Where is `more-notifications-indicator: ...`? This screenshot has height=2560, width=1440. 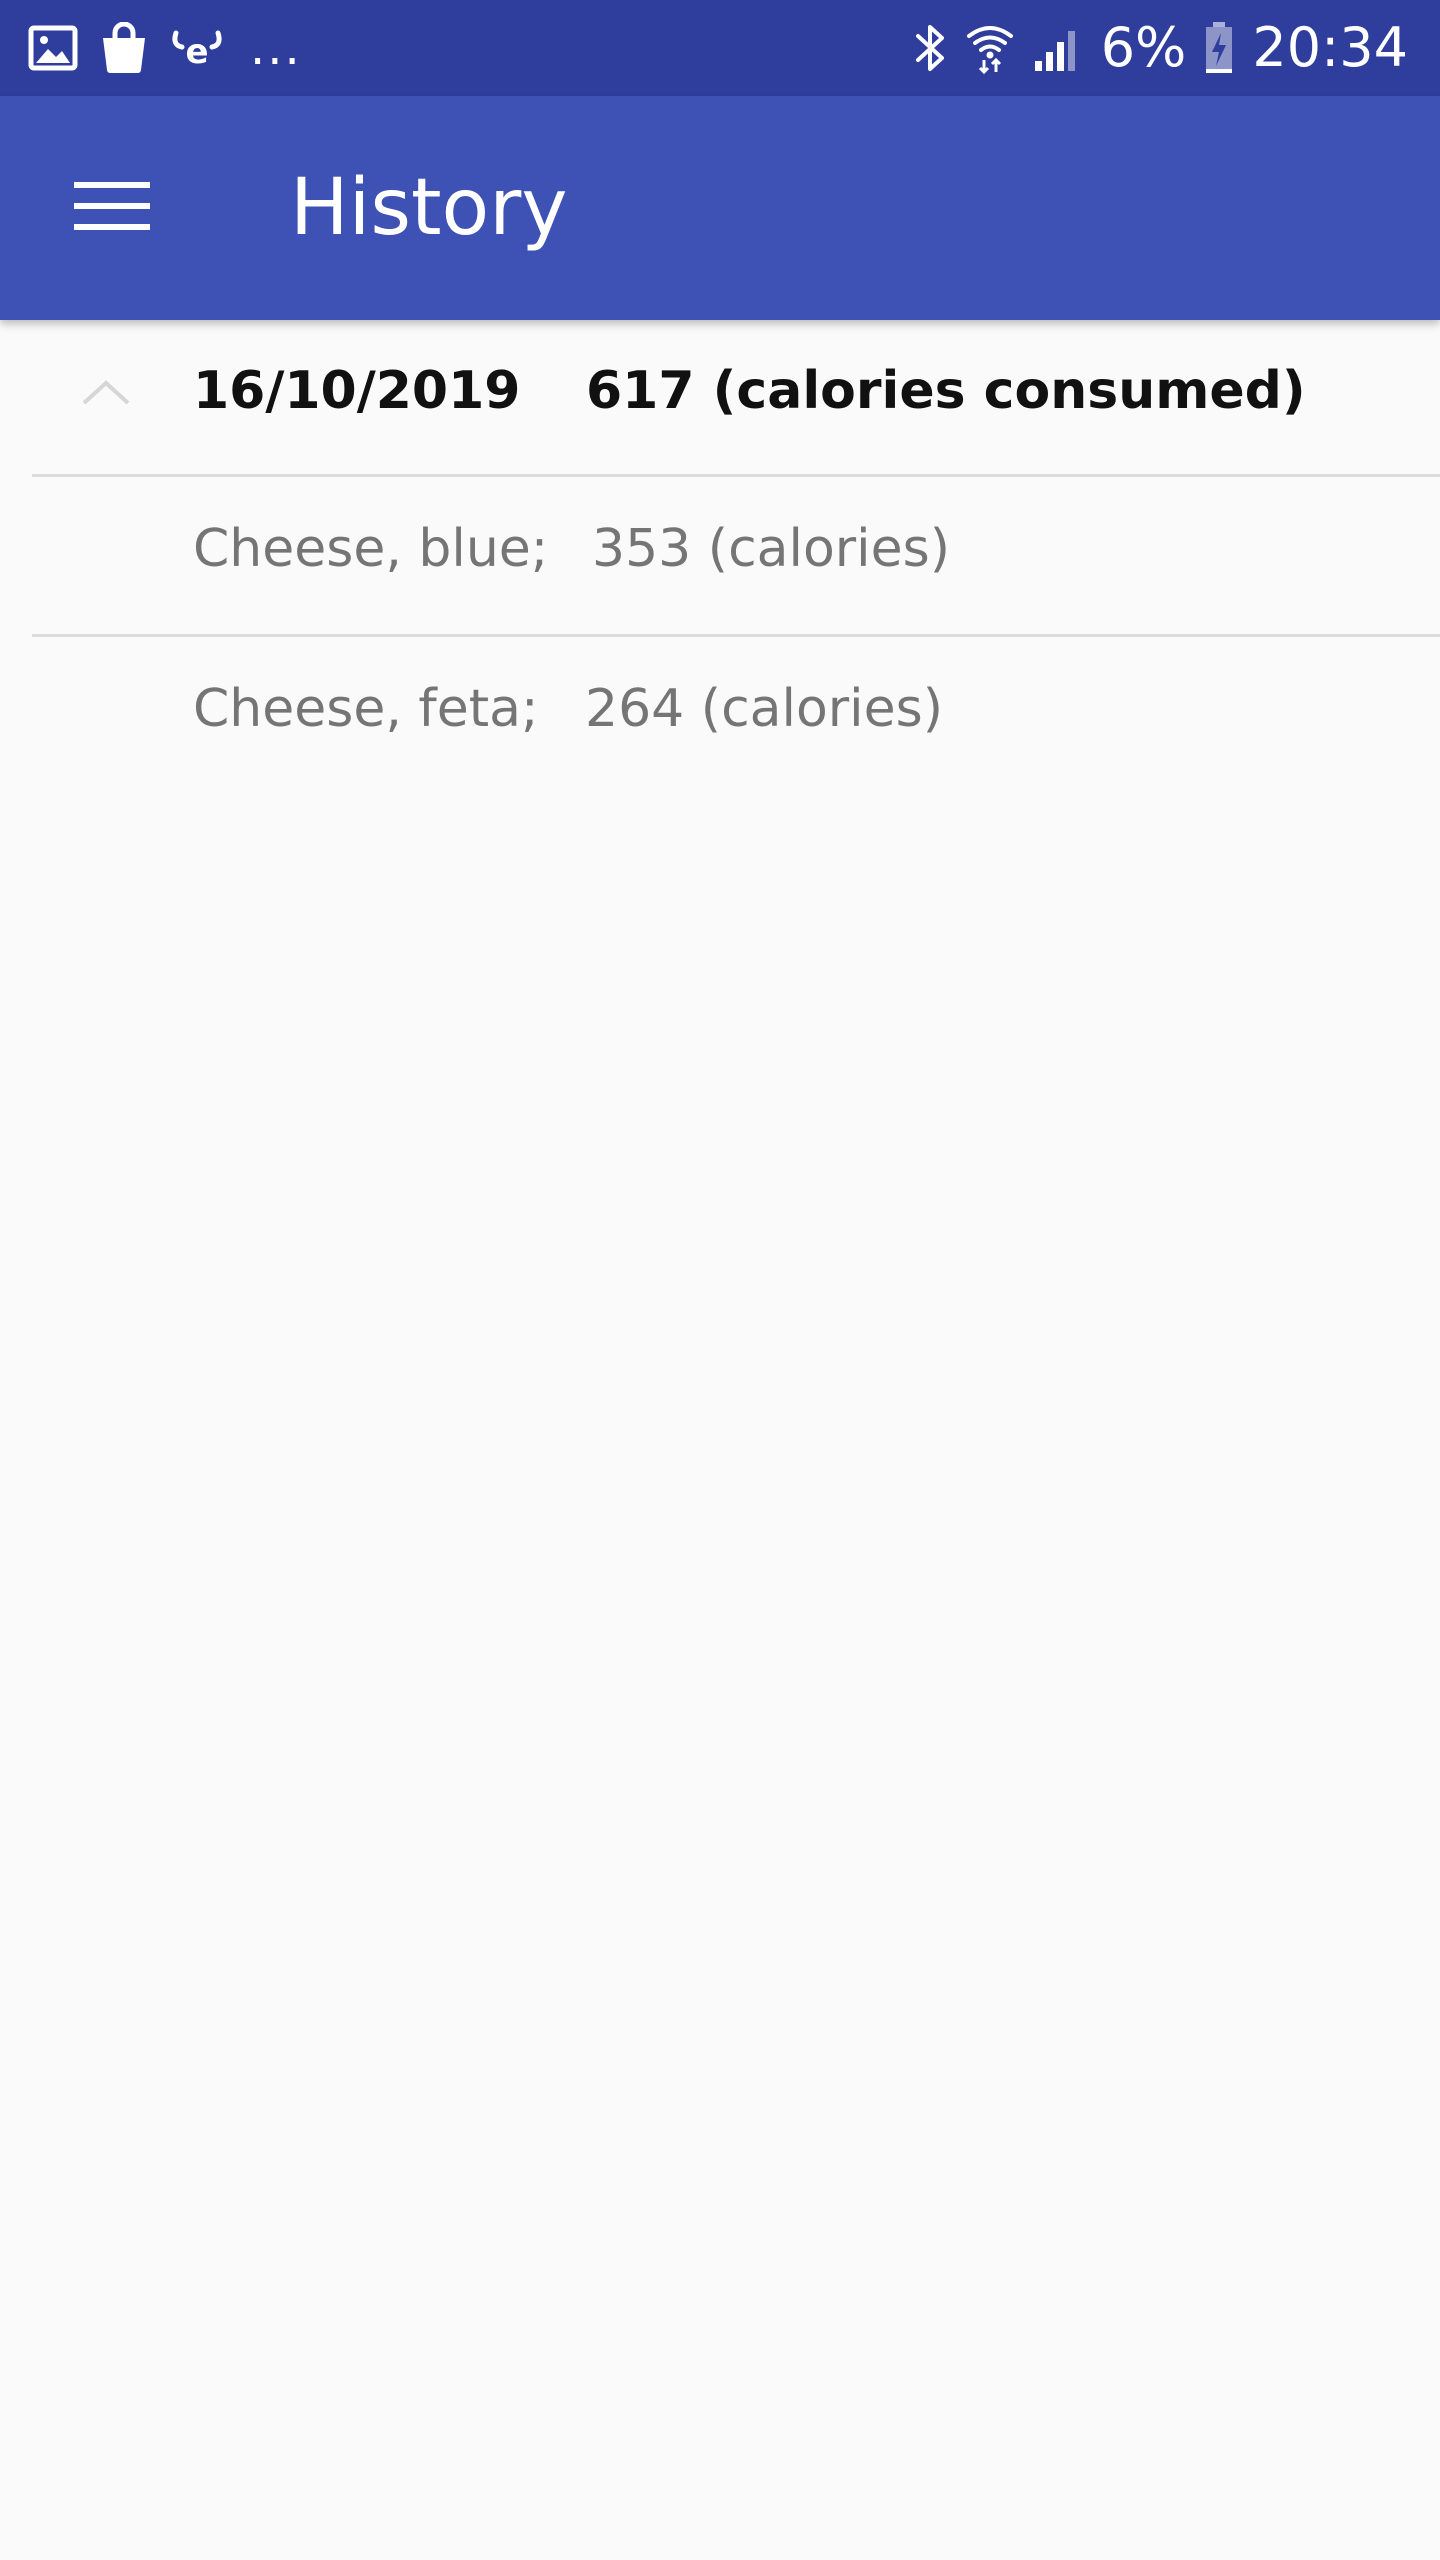
more-notifications-indicator: ... is located at coordinates (276, 48).